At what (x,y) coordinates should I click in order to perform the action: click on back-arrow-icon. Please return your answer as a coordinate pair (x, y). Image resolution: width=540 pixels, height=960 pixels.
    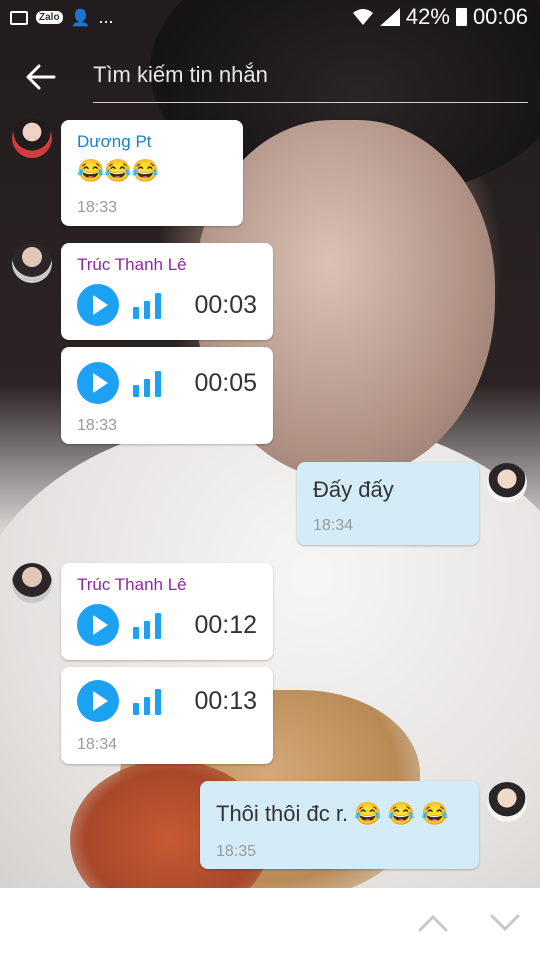
    Looking at the image, I should click on (41, 77).